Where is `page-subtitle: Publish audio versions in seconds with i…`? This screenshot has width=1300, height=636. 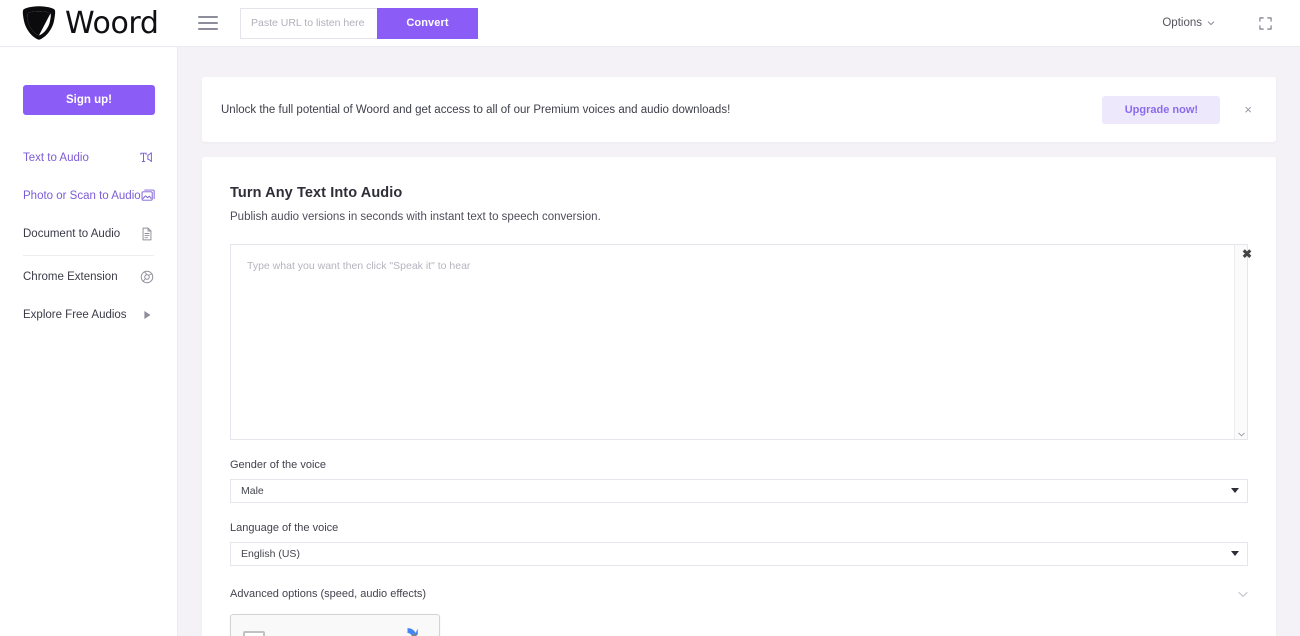 page-subtitle: Publish audio versions in seconds with i… is located at coordinates (415, 217).